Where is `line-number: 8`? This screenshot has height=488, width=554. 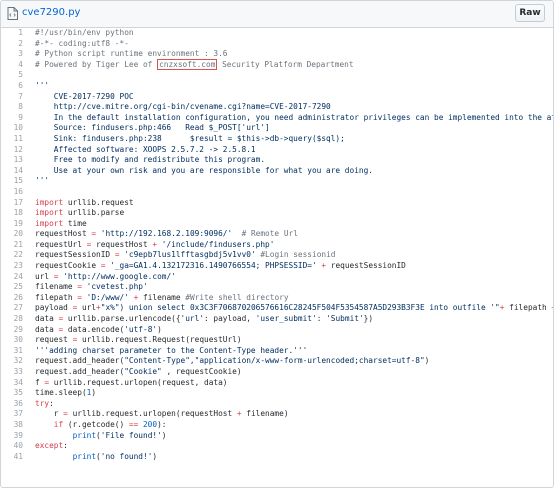 line-number: 8 is located at coordinates (18, 107).